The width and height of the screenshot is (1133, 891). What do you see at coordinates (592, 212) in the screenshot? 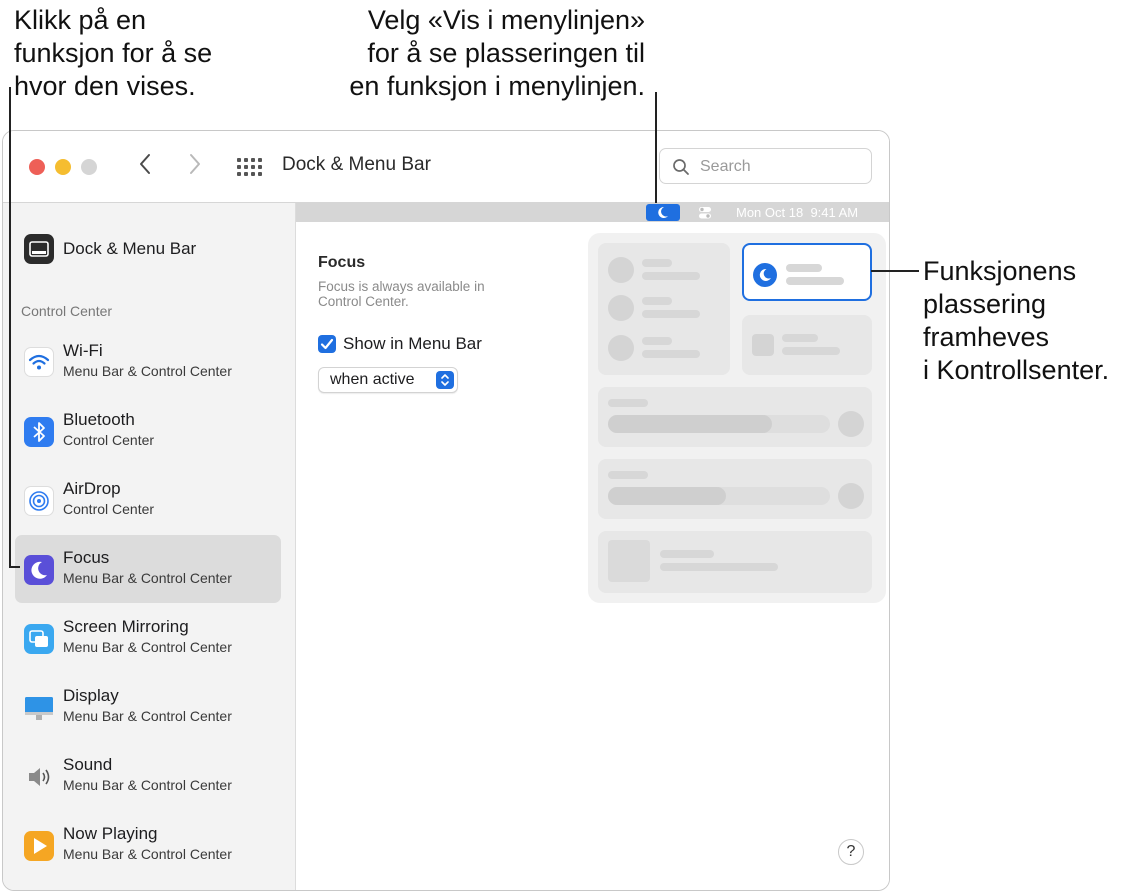
I see `menu-bar-preview: Mon Oct 18 9:41 AM` at bounding box center [592, 212].